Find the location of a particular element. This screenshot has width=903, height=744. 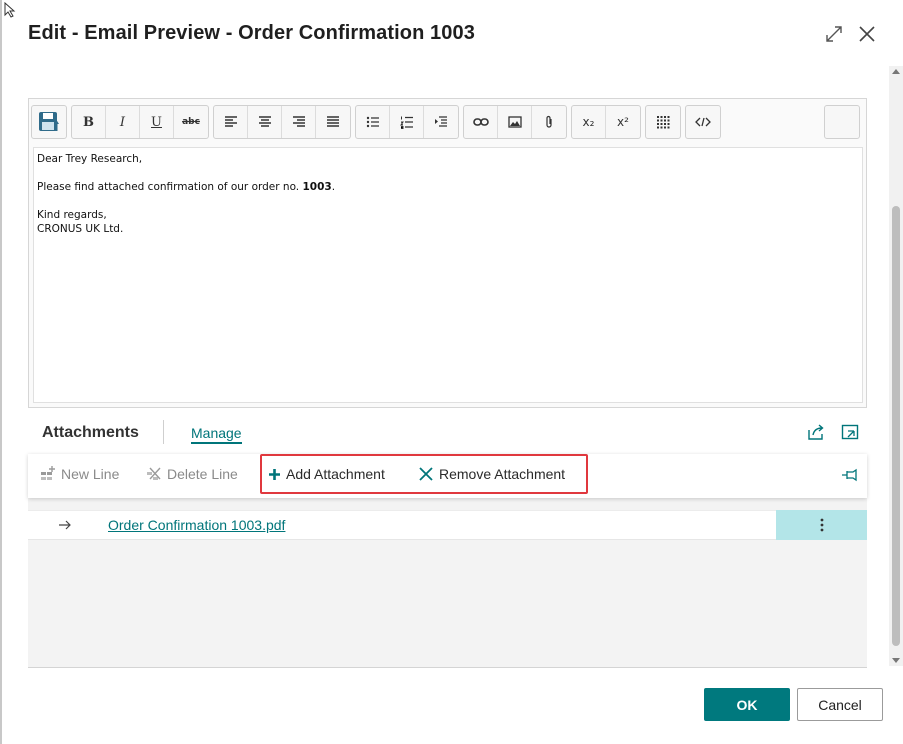

new-line-label: New Line is located at coordinates (90, 474).